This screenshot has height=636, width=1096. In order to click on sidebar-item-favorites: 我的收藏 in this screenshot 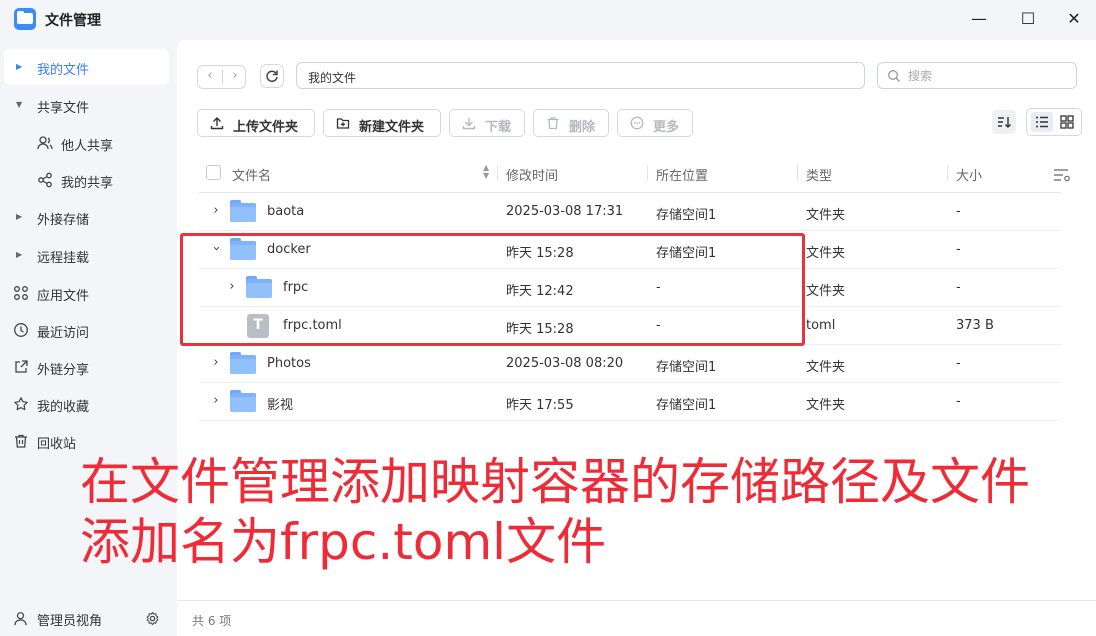, I will do `click(86, 404)`.